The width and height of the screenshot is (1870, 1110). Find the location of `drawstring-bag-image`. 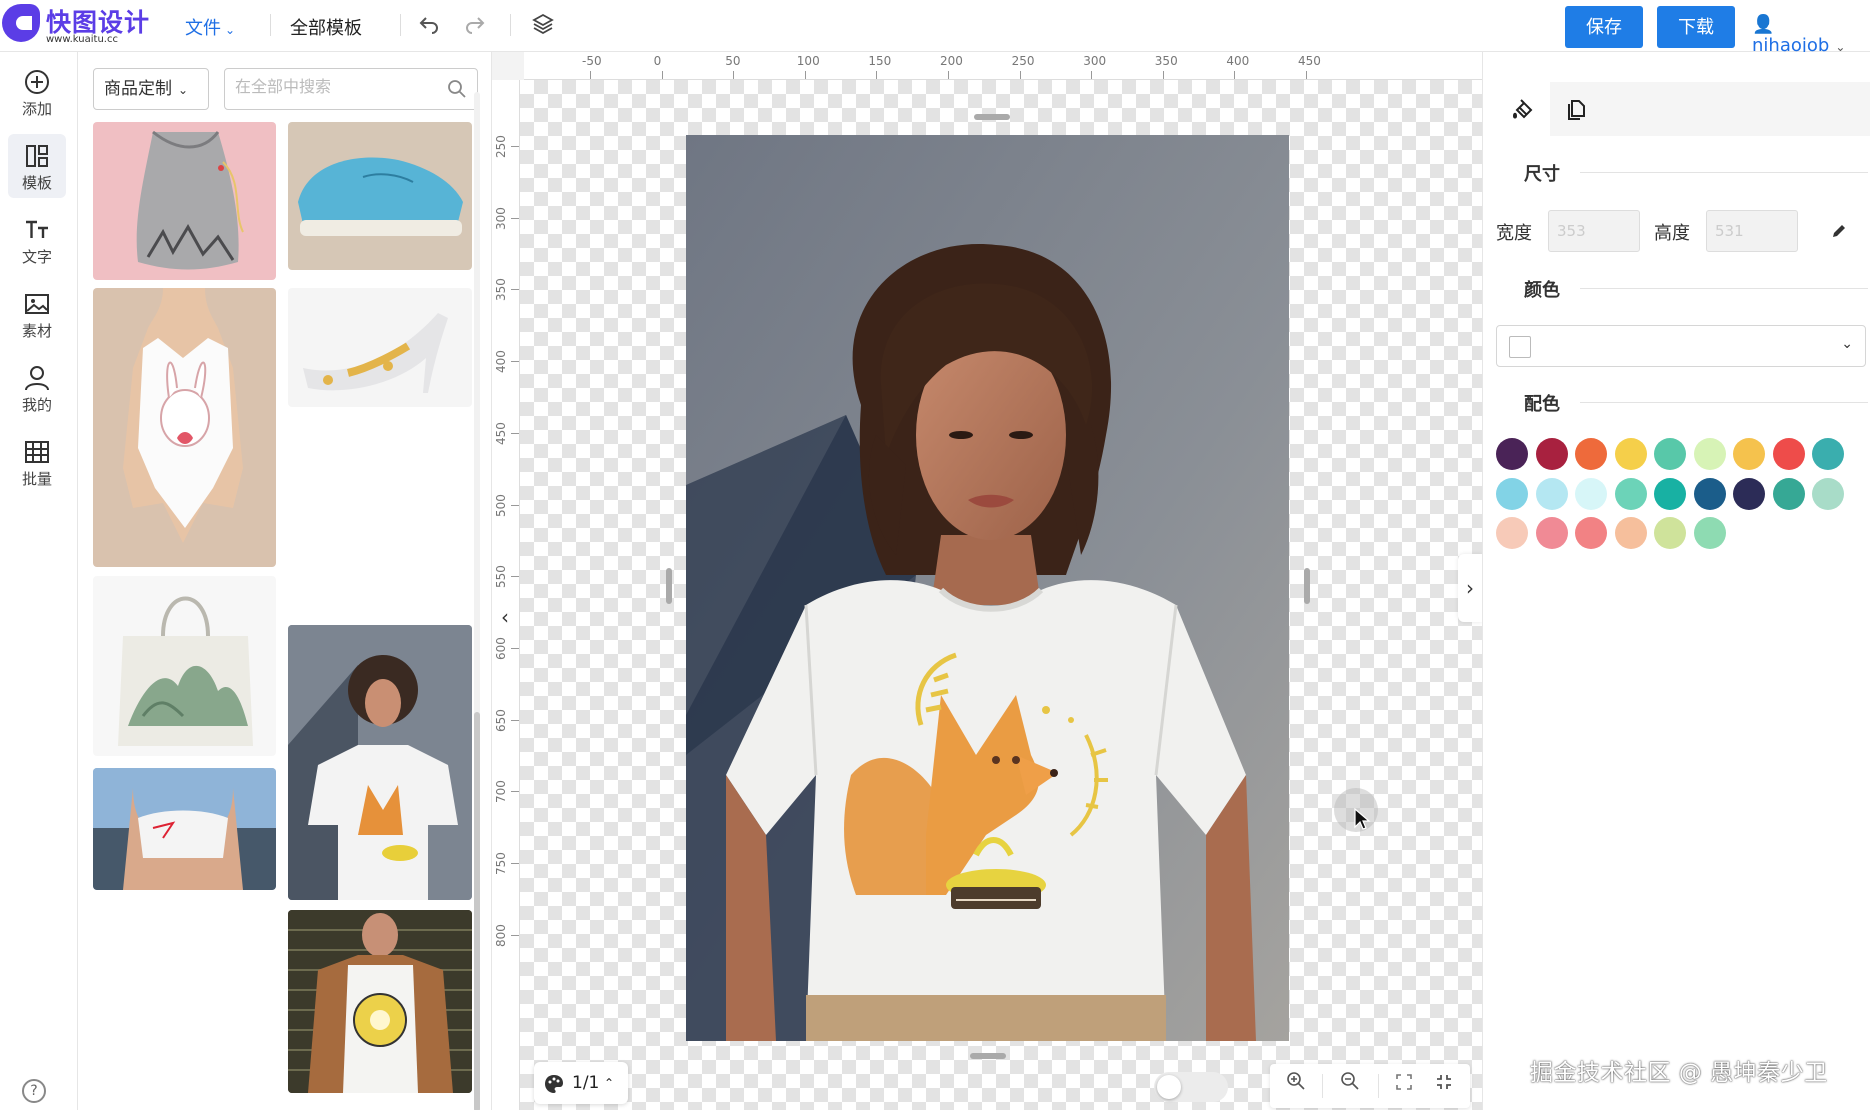

drawstring-bag-image is located at coordinates (190, 200).